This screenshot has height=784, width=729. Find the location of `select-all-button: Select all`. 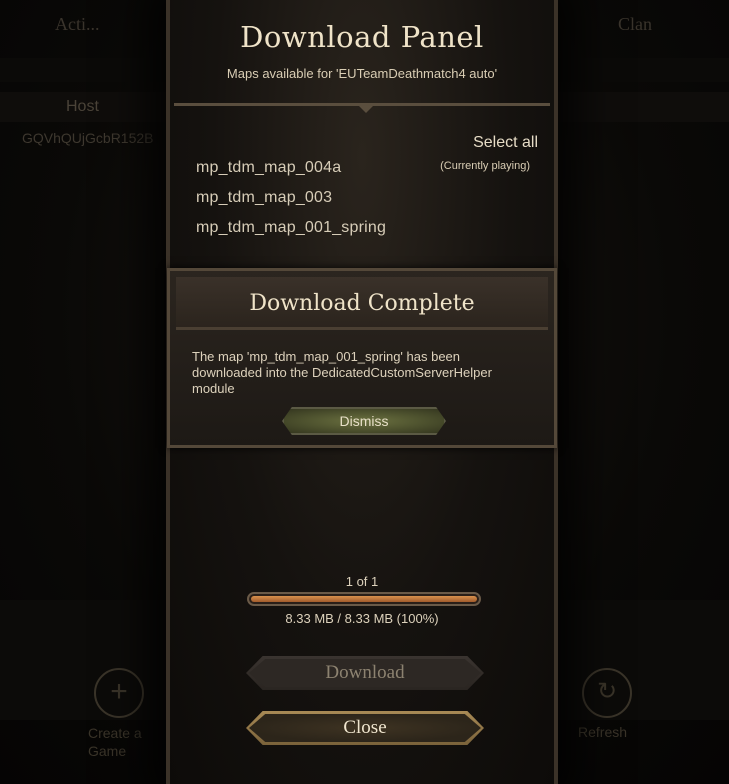

select-all-button: Select all is located at coordinates (505, 143).